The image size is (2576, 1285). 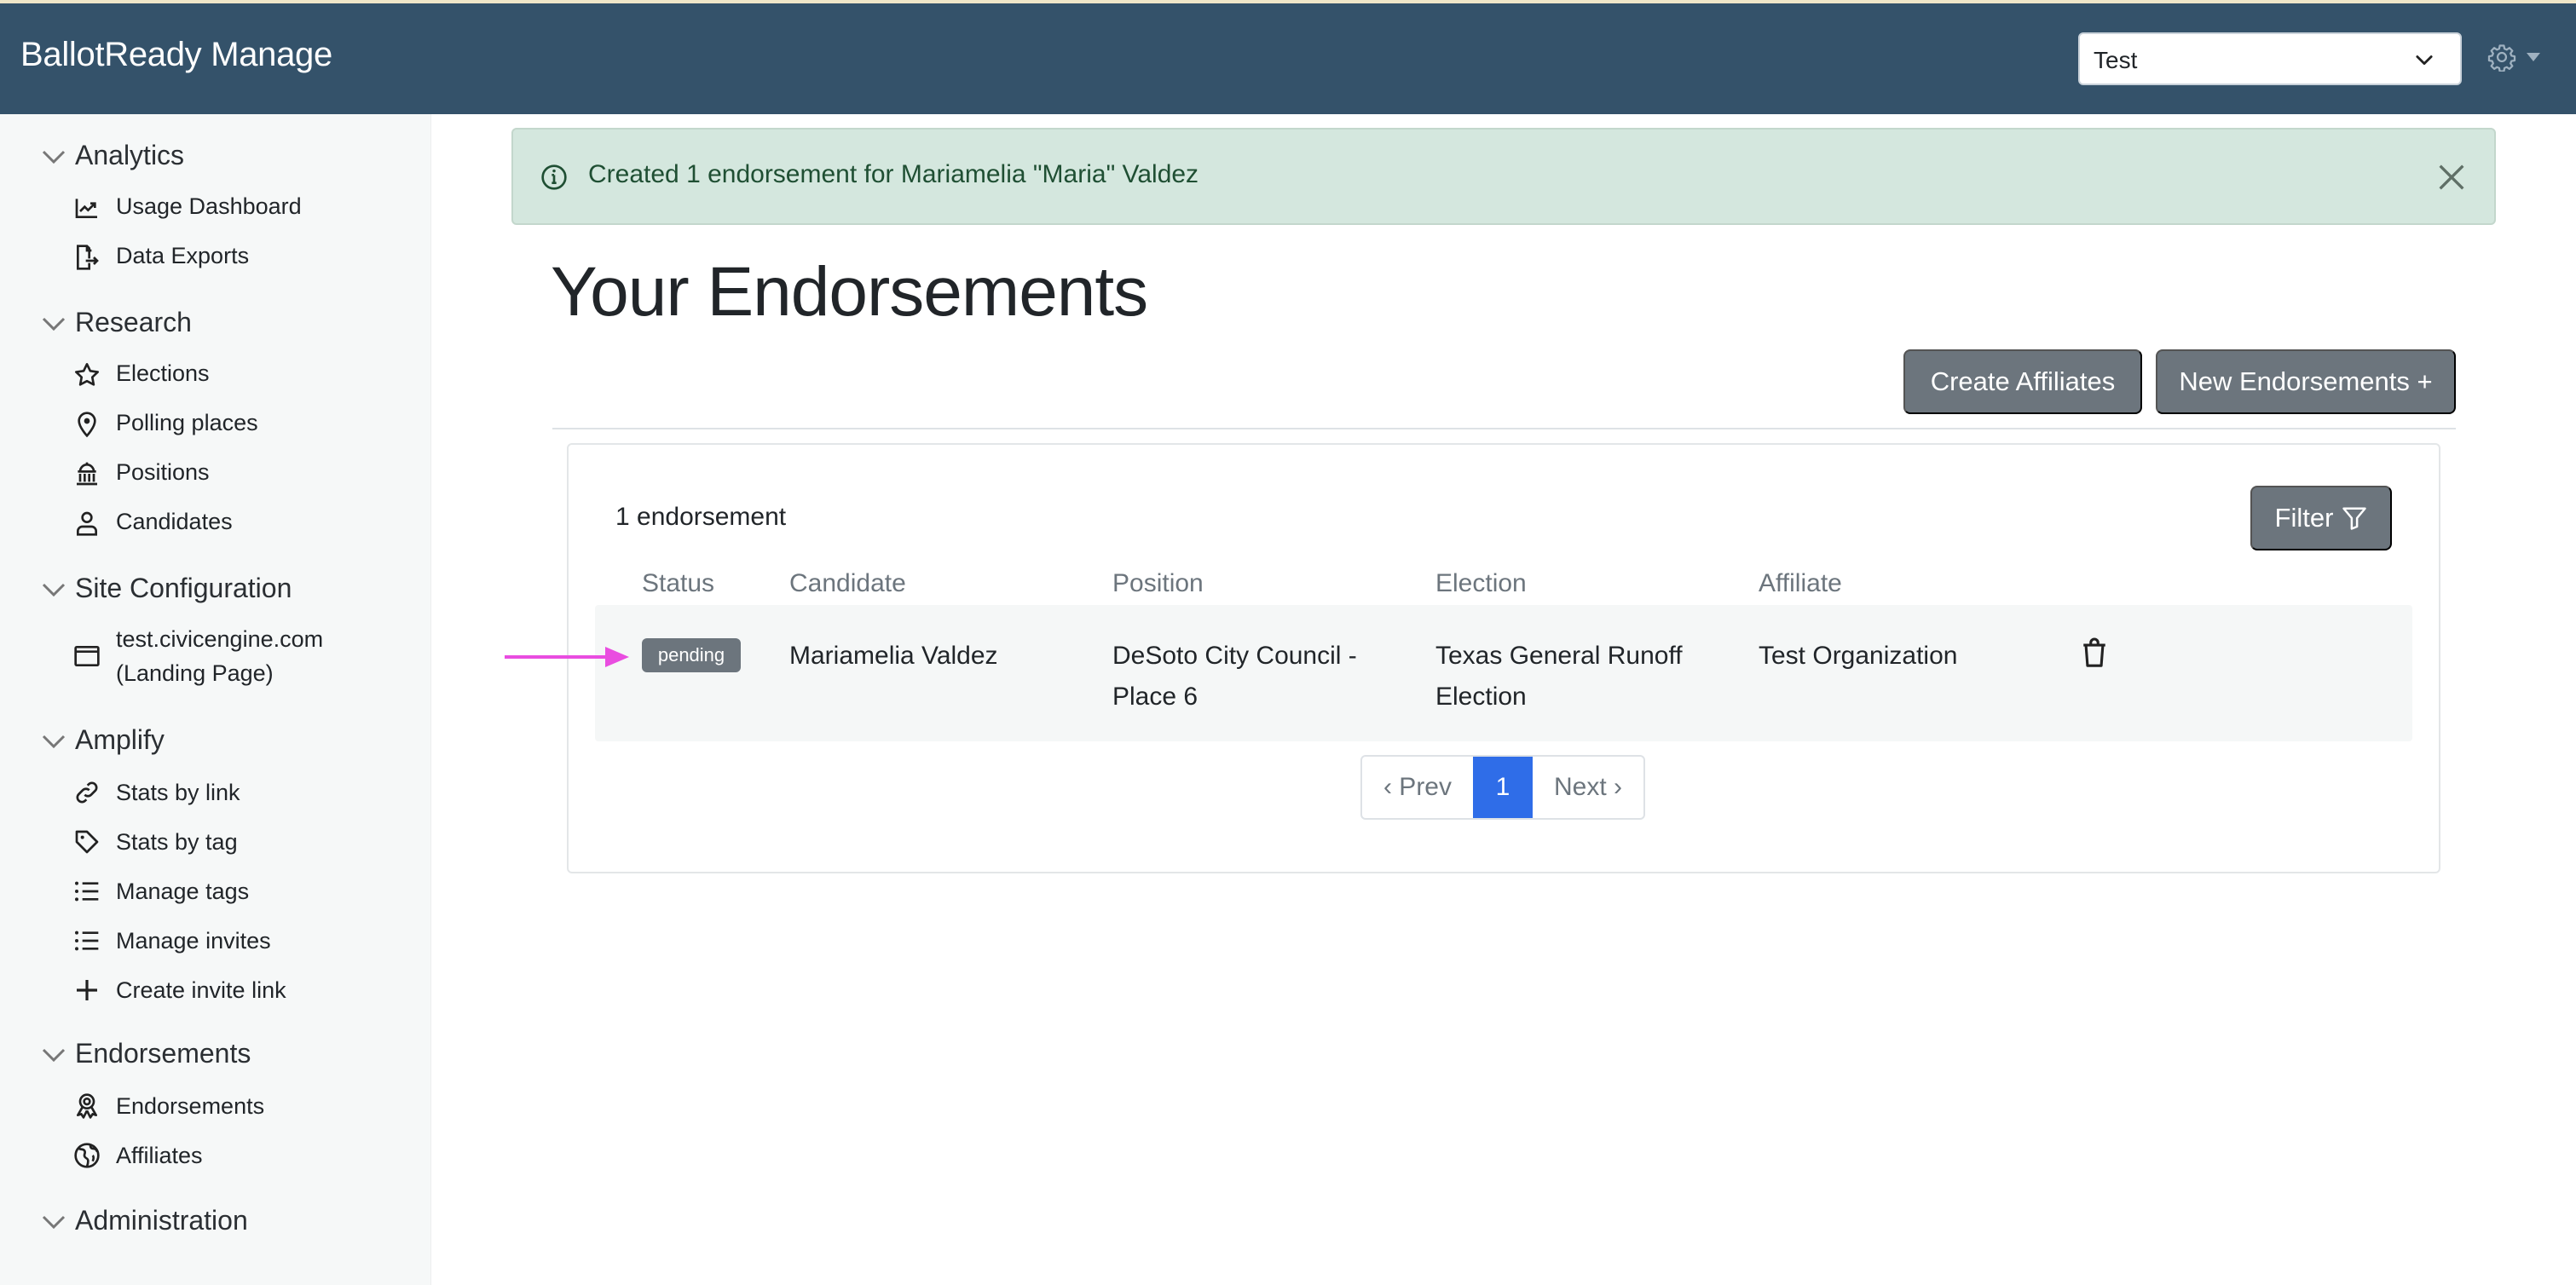 What do you see at coordinates (1155, 697) in the screenshot?
I see `cell-position-line2: Place 6` at bounding box center [1155, 697].